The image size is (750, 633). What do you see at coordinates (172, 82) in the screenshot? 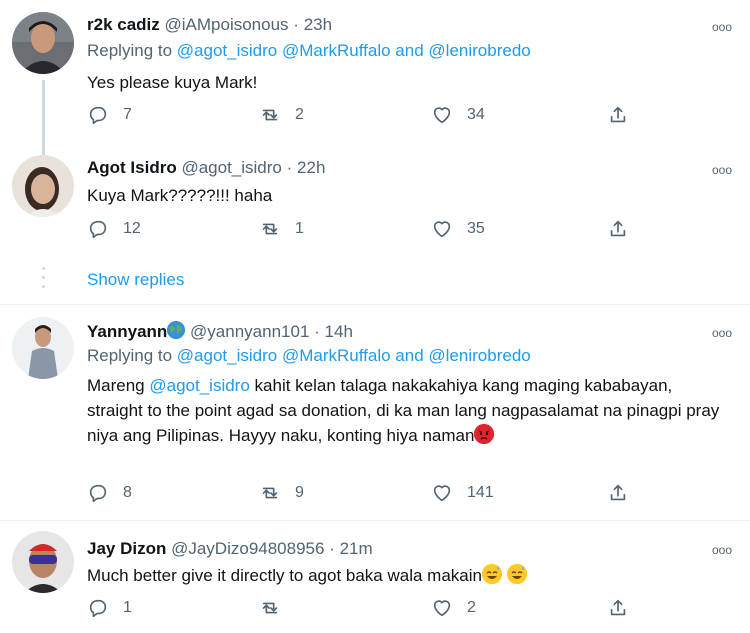
I see `tweet-text: Yes please kuya Mark!` at bounding box center [172, 82].